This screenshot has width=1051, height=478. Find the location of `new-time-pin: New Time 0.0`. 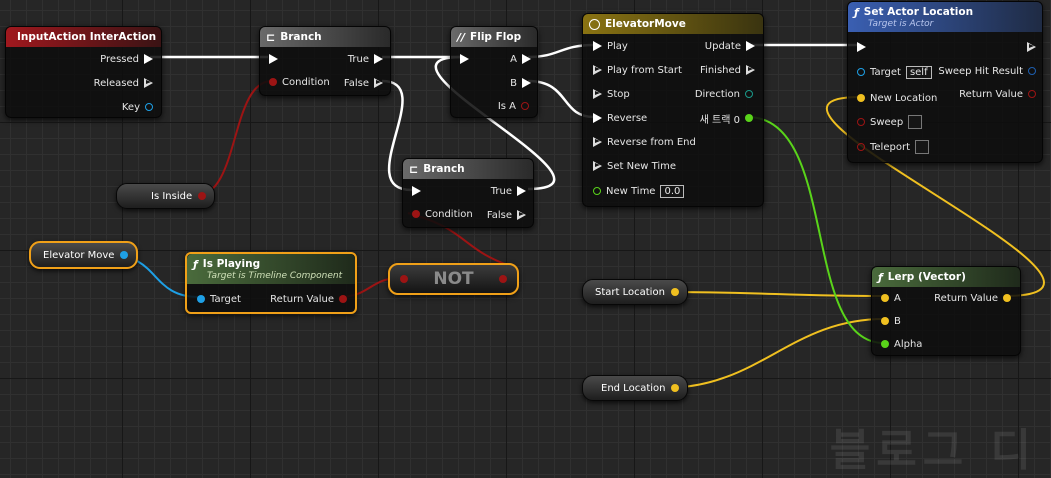

new-time-pin: New Time 0.0 is located at coordinates (639, 191).